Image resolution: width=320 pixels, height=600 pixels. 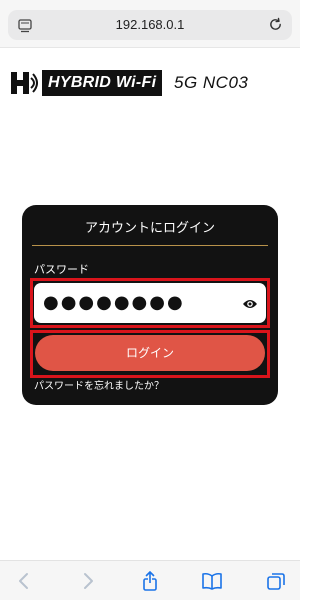 What do you see at coordinates (61, 269) in the screenshot?
I see `password-label: パスワード` at bounding box center [61, 269].